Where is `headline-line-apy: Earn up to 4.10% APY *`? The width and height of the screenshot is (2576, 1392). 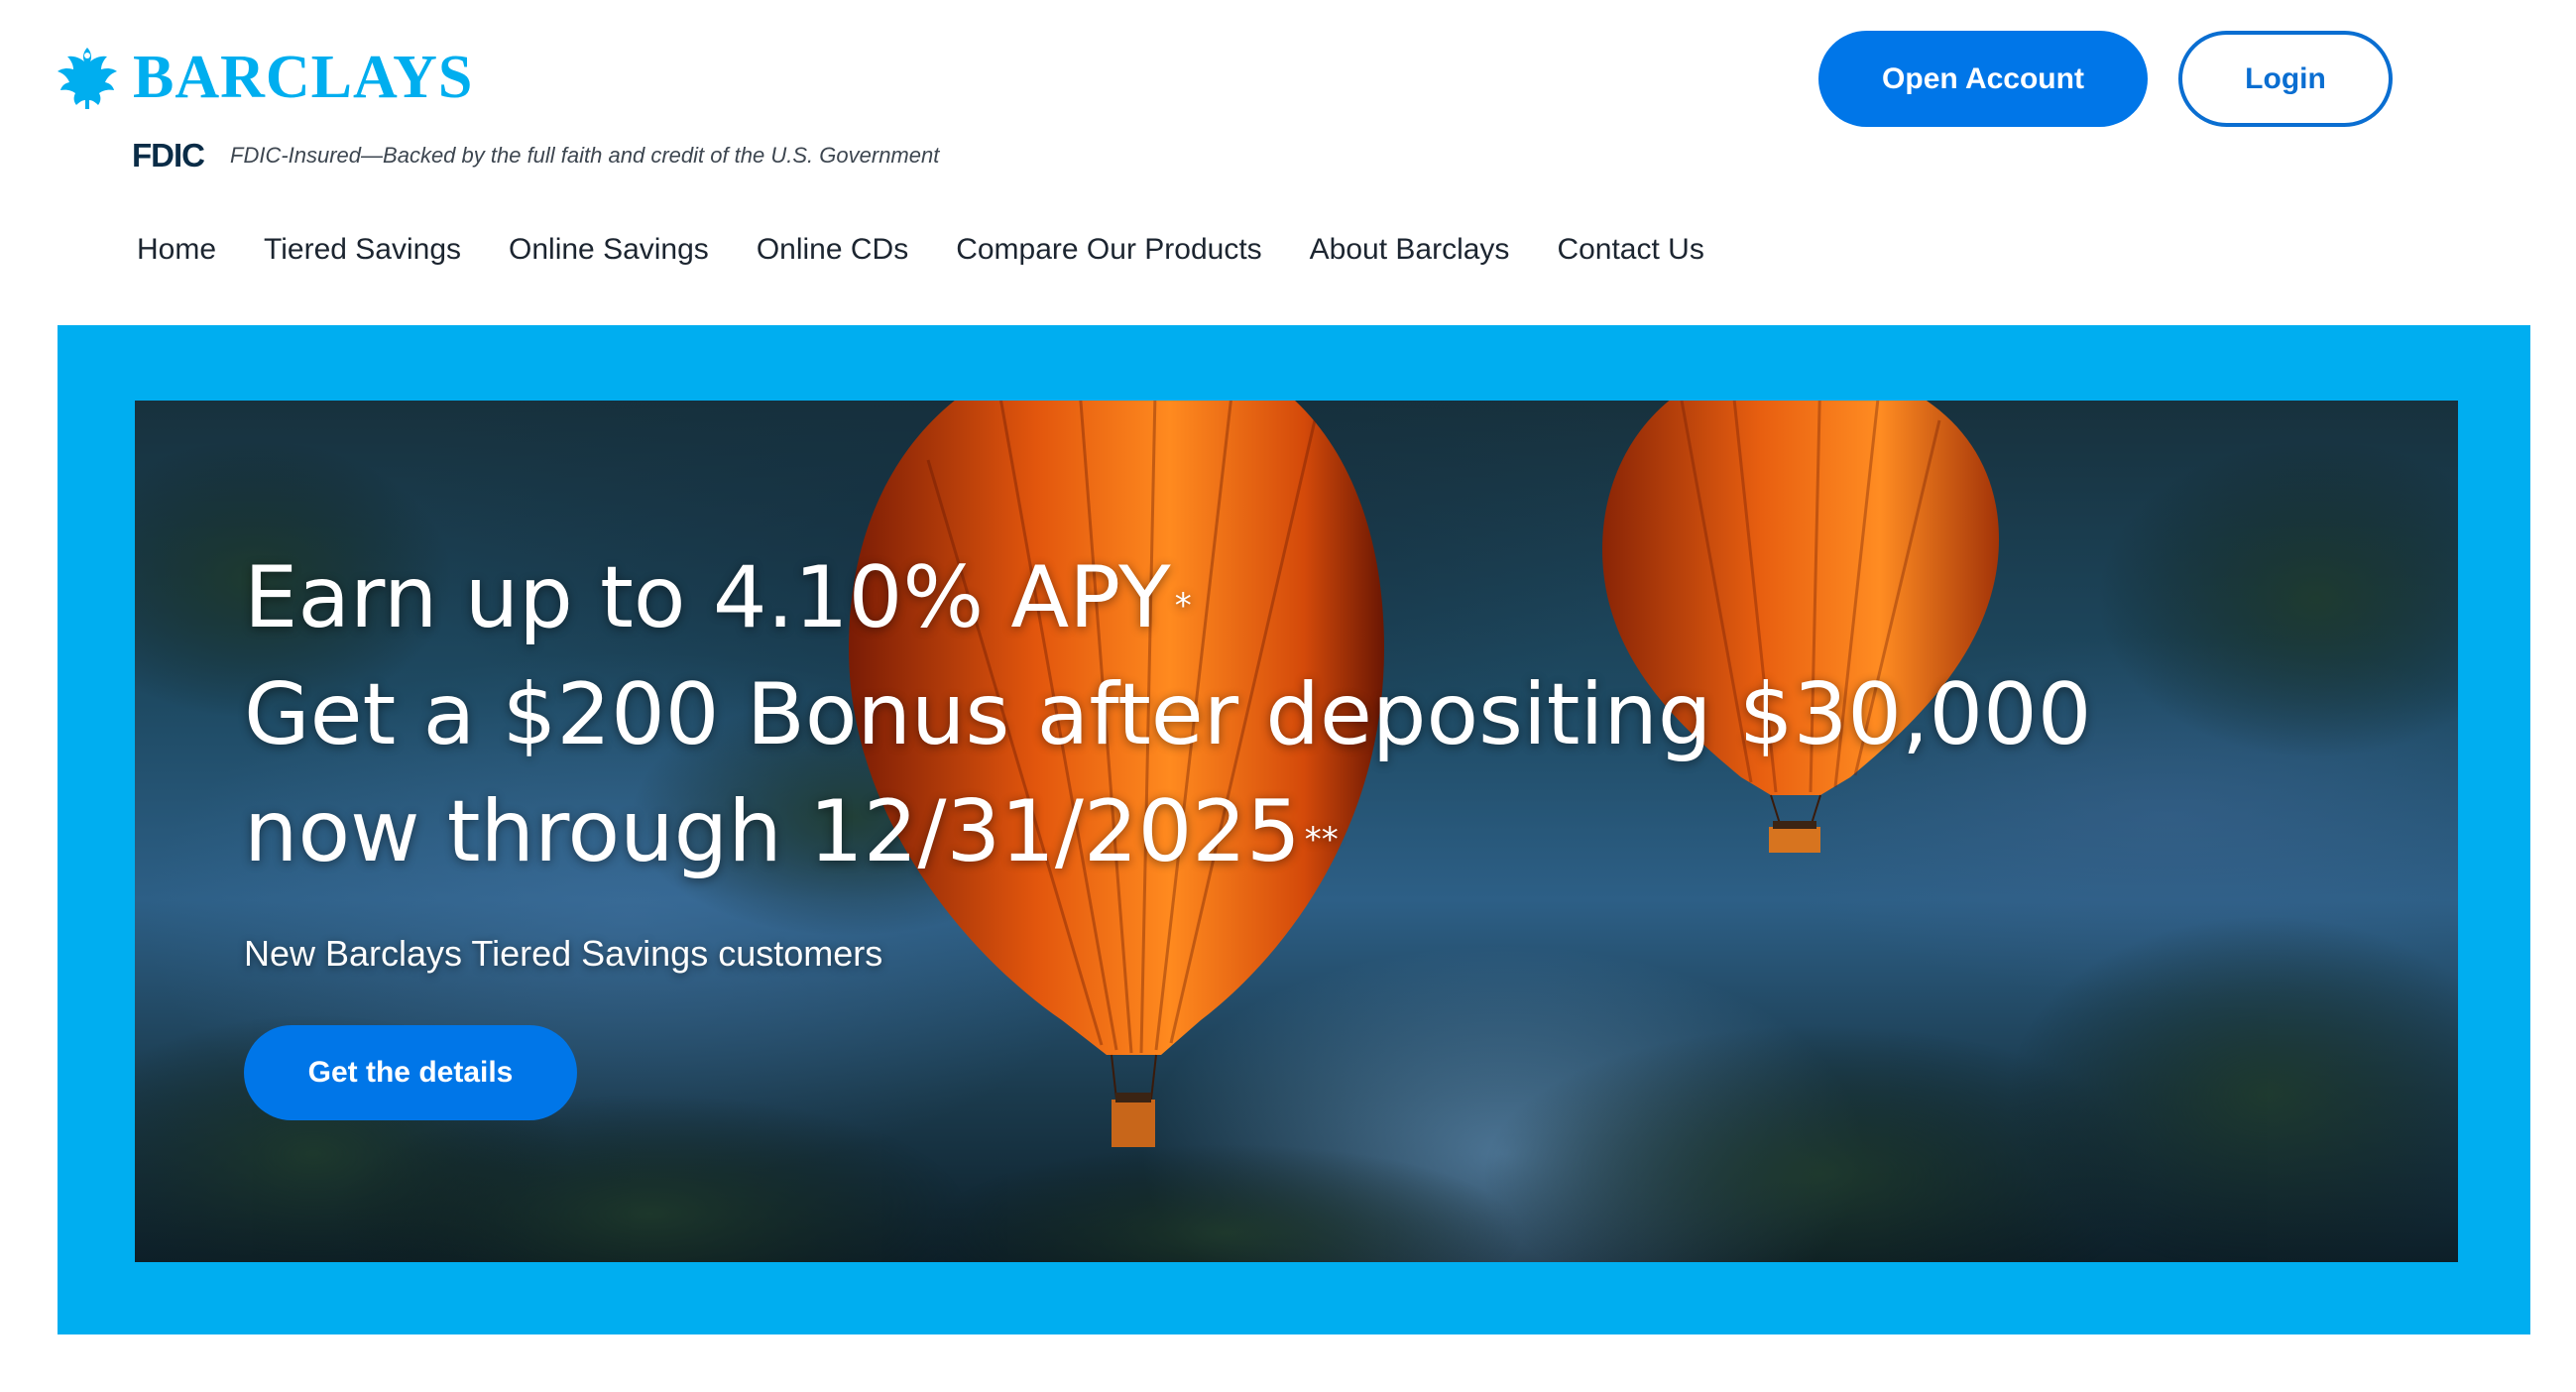 headline-line-apy: Earn up to 4.10% APY * is located at coordinates (1168, 597).